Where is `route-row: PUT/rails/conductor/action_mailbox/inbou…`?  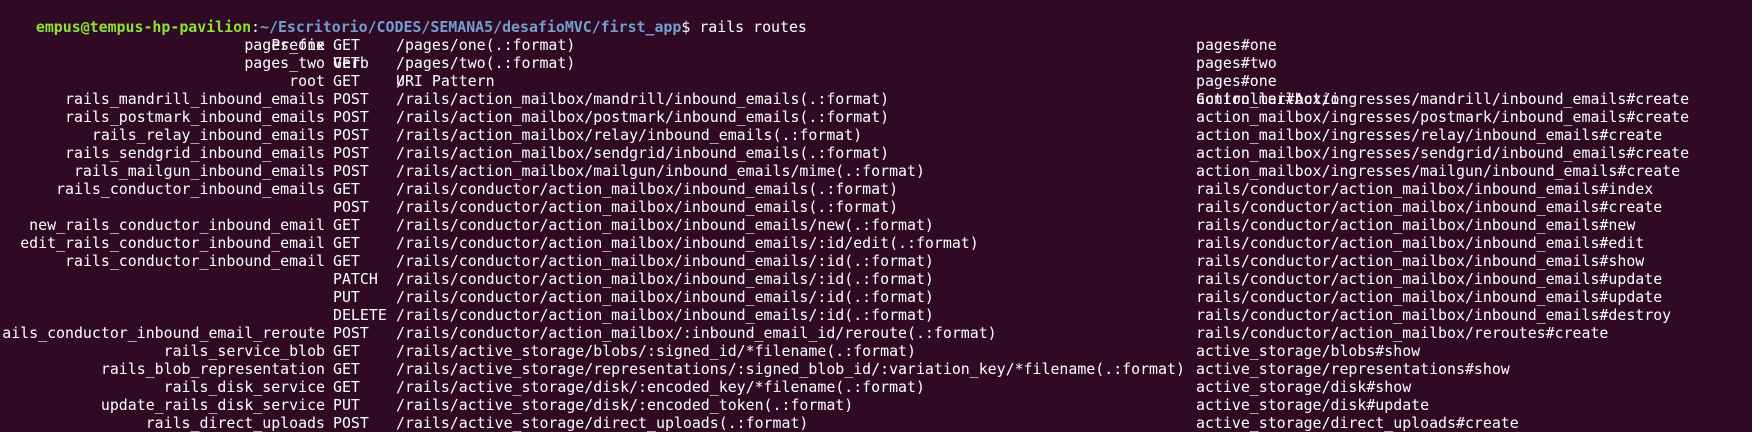
route-row: PUT/rails/conductor/action_mailbox/inbou… is located at coordinates (876, 297).